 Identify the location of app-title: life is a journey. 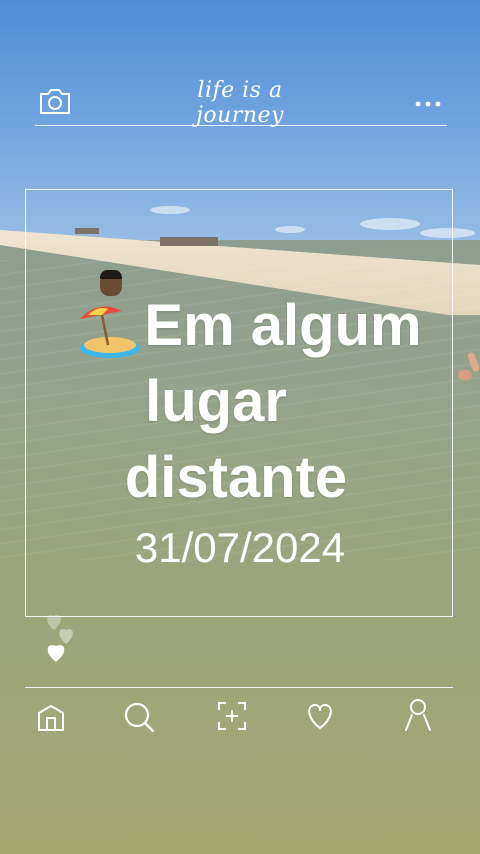
(240, 103).